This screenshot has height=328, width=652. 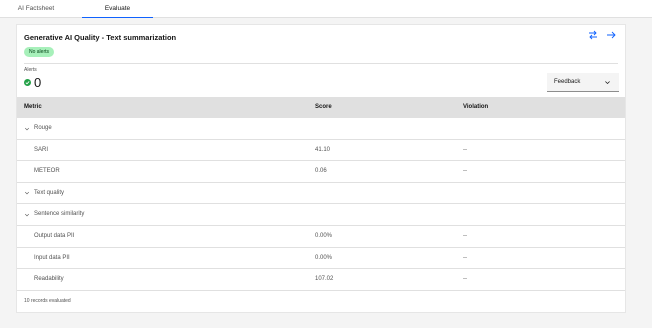 I want to click on column-header-score: Score, so click(x=323, y=107).